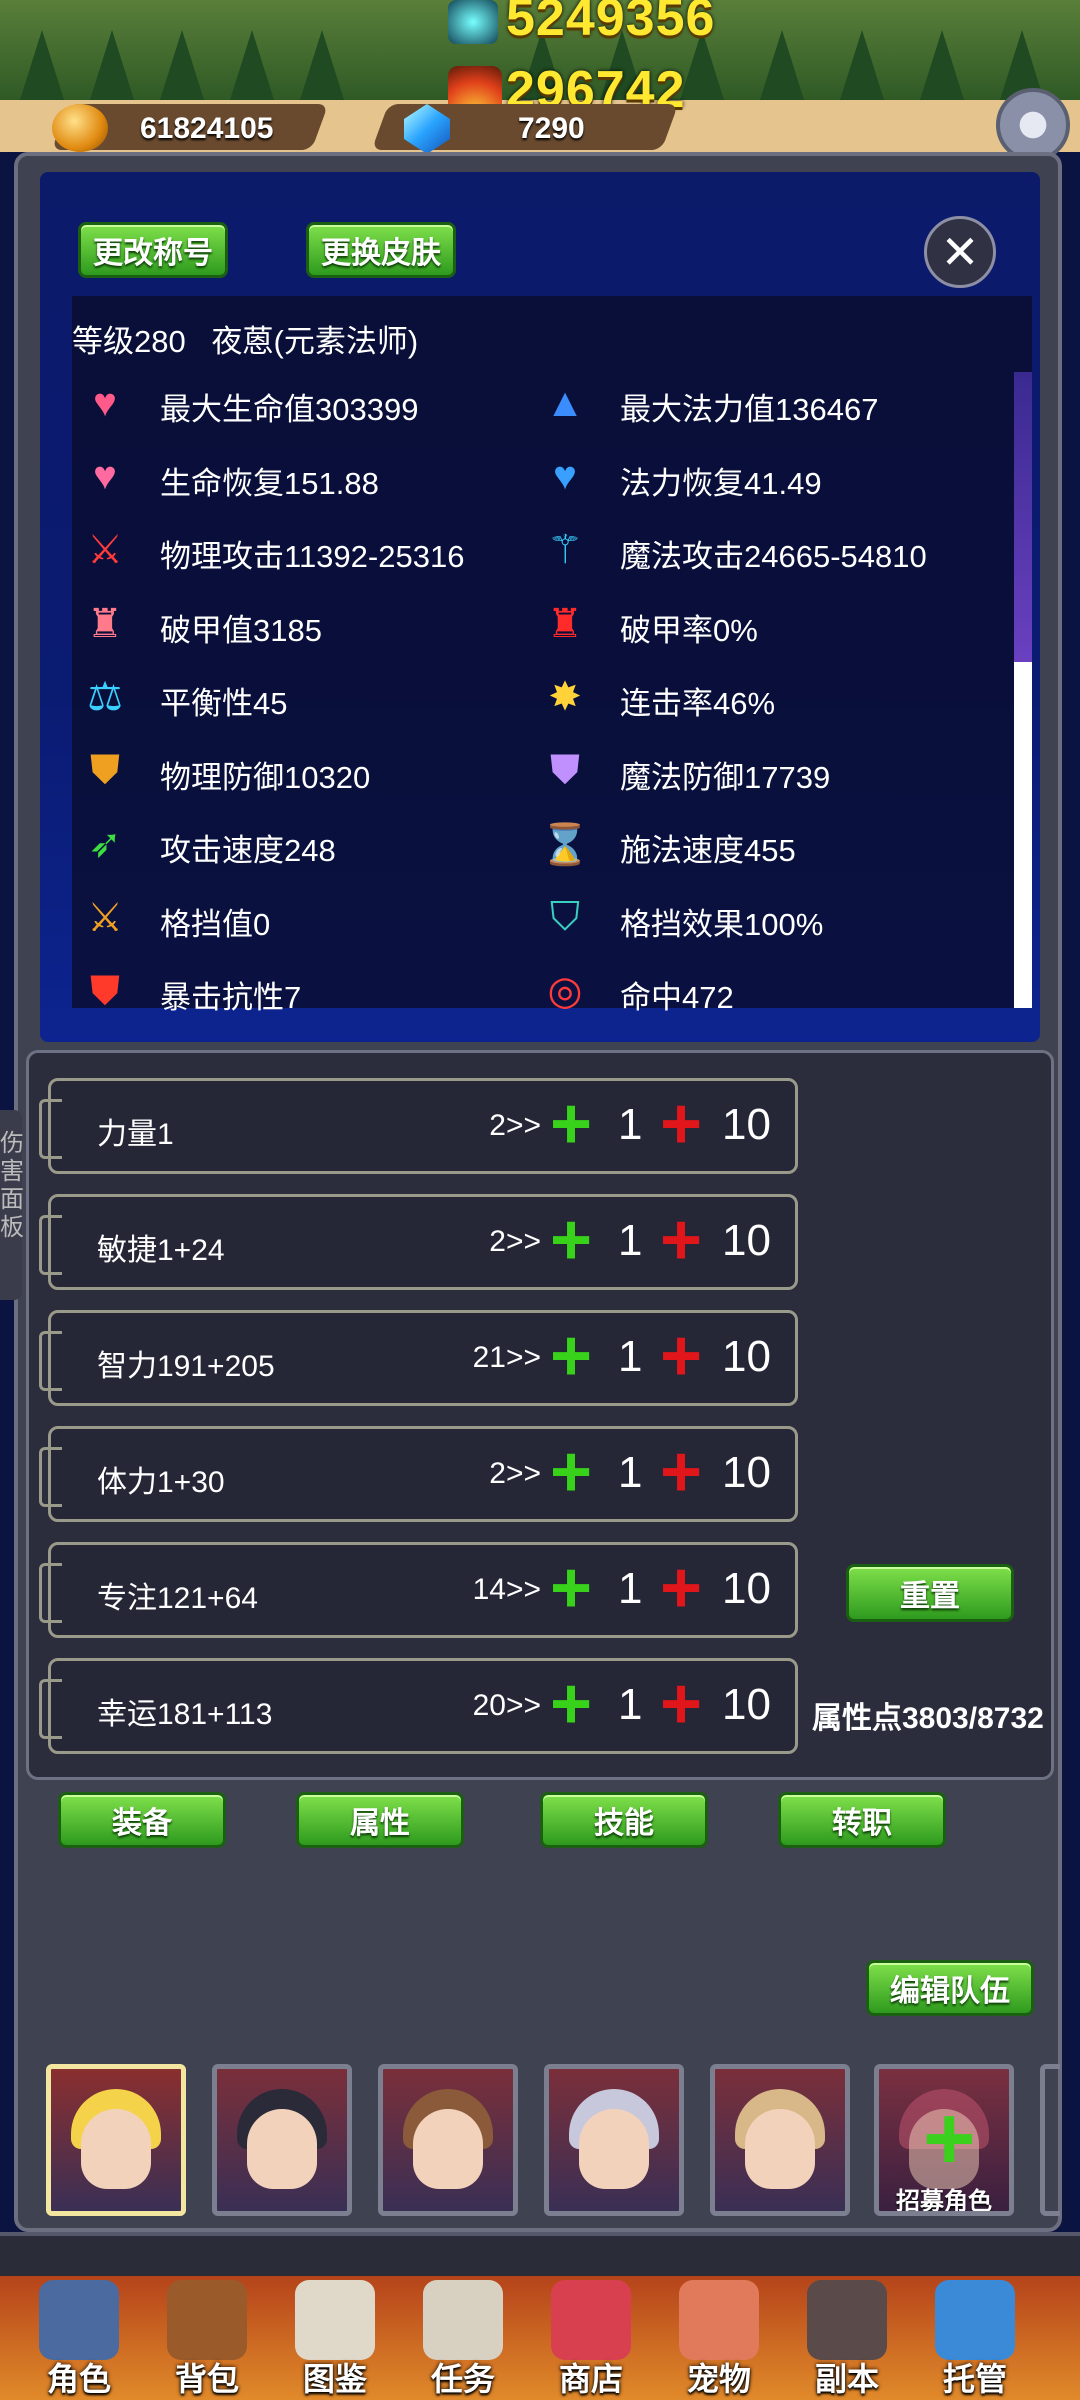 The image size is (1080, 2400). What do you see at coordinates (506, 1357) in the screenshot?
I see `attribute-next-level: 21>>` at bounding box center [506, 1357].